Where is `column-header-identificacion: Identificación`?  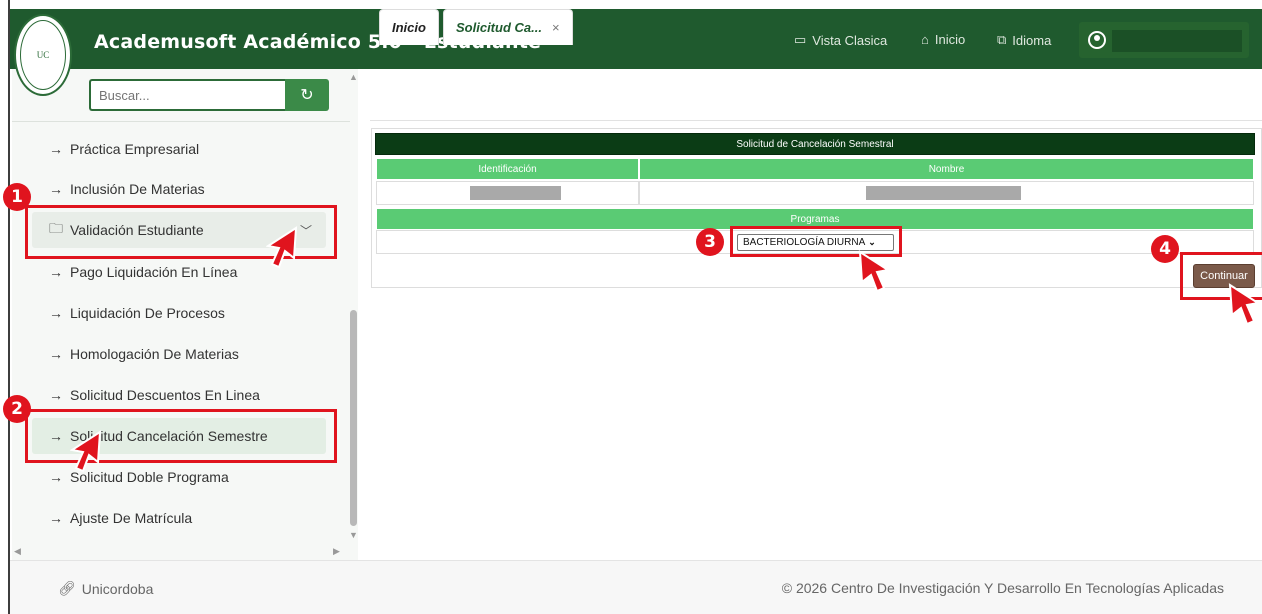 column-header-identificacion: Identificación is located at coordinates (507, 169).